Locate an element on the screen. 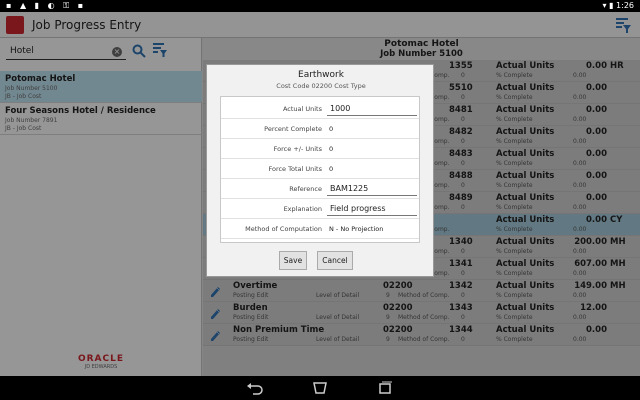 Image resolution: width=640 pixels, height=400 pixels. home-icon is located at coordinates (320, 388).